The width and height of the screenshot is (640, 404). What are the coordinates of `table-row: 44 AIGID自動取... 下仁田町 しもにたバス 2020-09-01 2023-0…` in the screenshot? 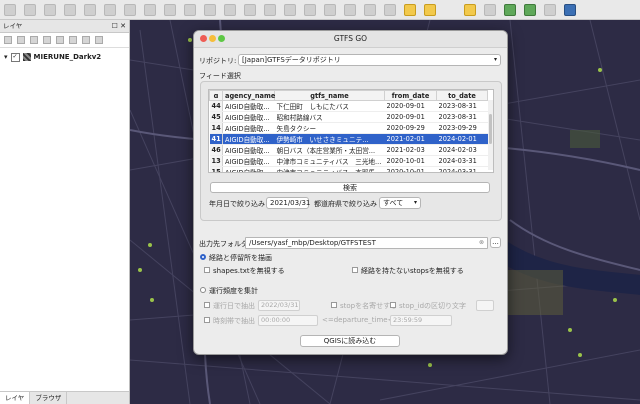 It's located at (348, 106).